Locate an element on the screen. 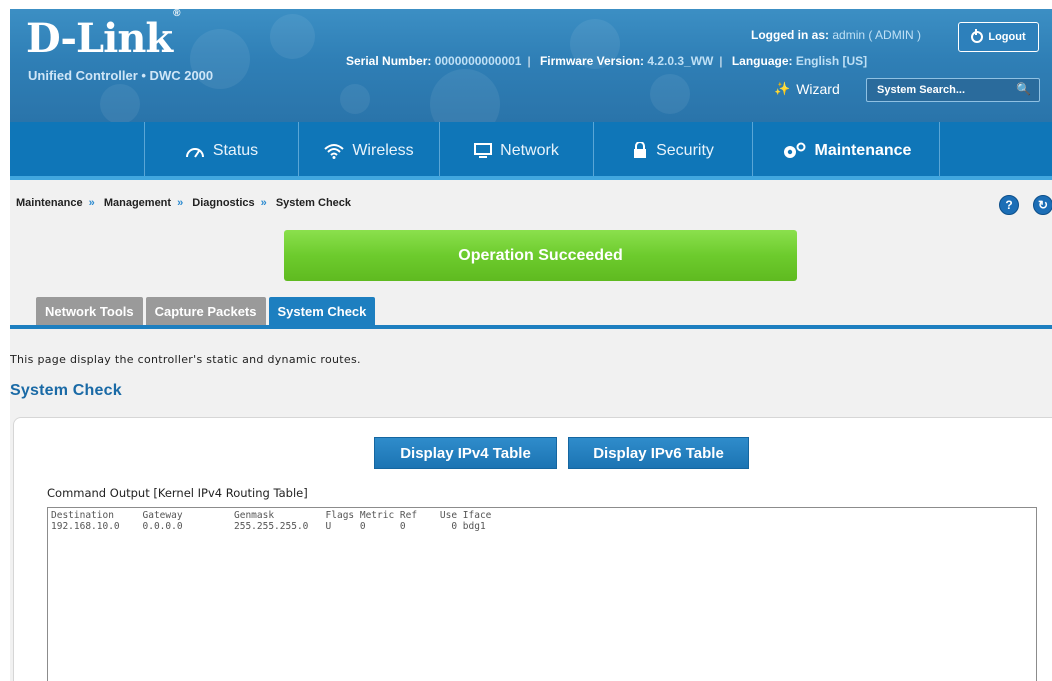 The height and width of the screenshot is (681, 1052). wifi-icon is located at coordinates (334, 151).